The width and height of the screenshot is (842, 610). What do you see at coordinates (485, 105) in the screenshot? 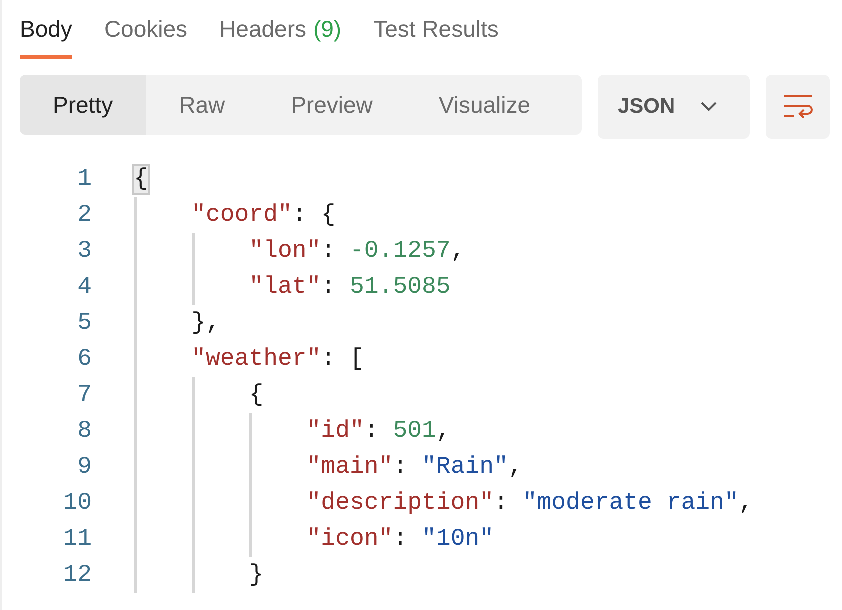
I see `view-mode-option: Visualize` at bounding box center [485, 105].